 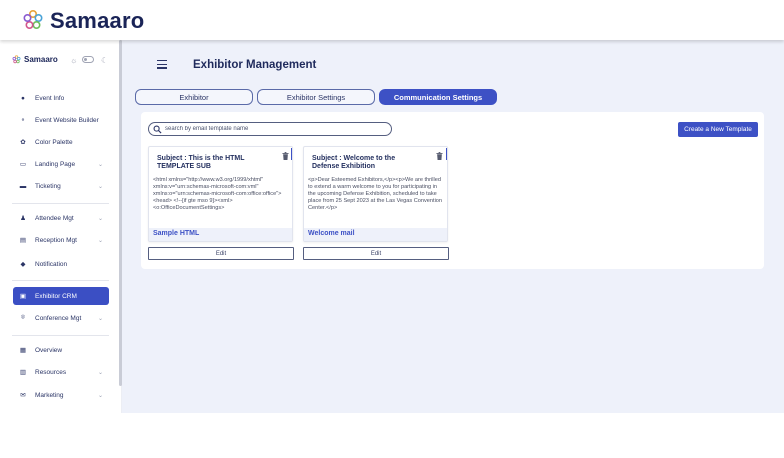 I want to click on sidebar-item-attendee-mgt: ♟ Attendee Mgt ⌄, so click(x=61, y=218).